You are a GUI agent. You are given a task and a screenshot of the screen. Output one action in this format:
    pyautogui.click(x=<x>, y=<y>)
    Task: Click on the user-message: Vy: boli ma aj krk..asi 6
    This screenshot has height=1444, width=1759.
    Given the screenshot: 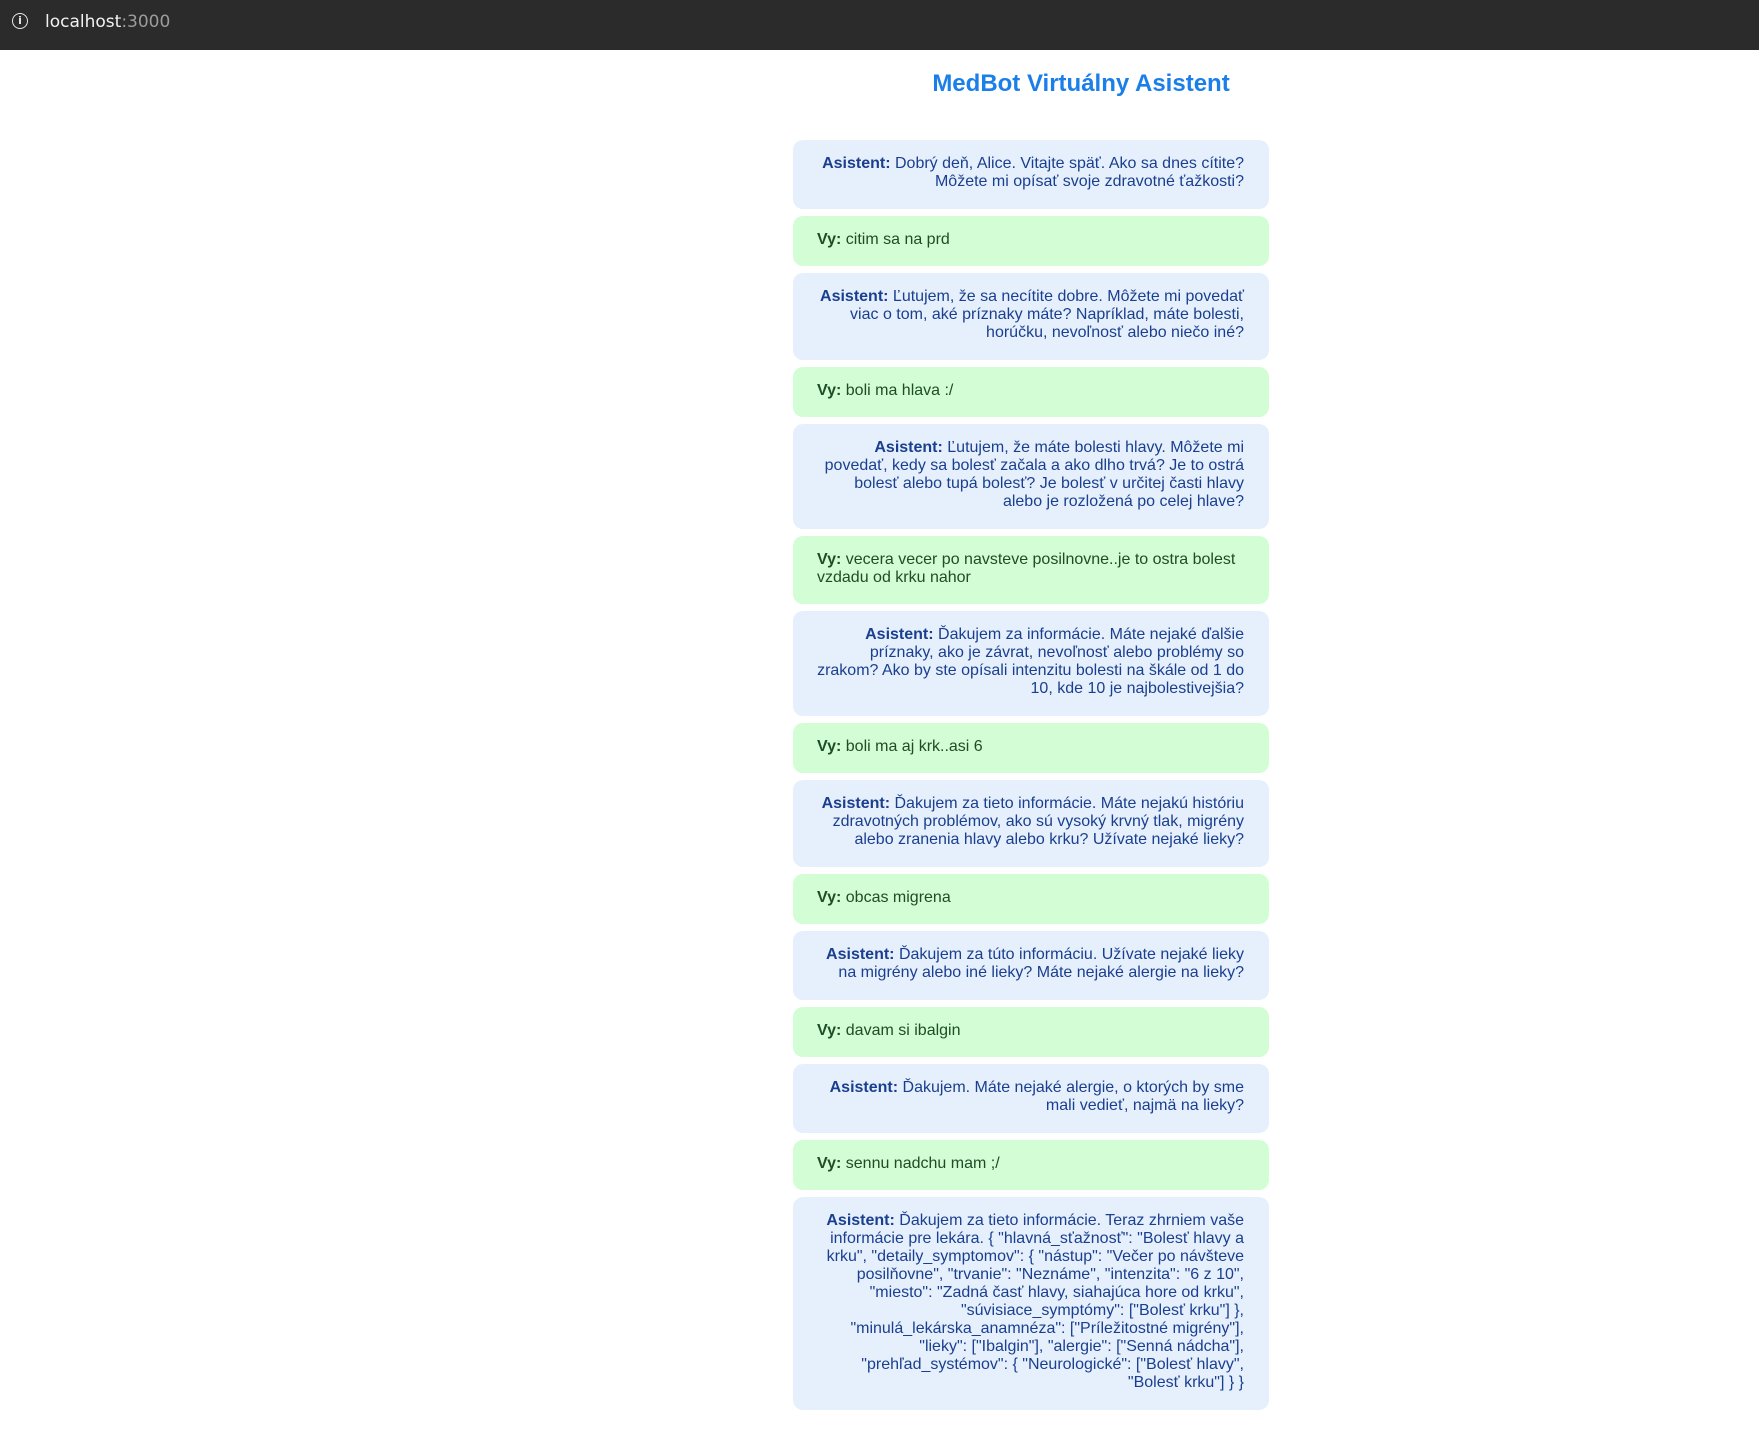 What is the action you would take?
    pyautogui.click(x=1031, y=748)
    